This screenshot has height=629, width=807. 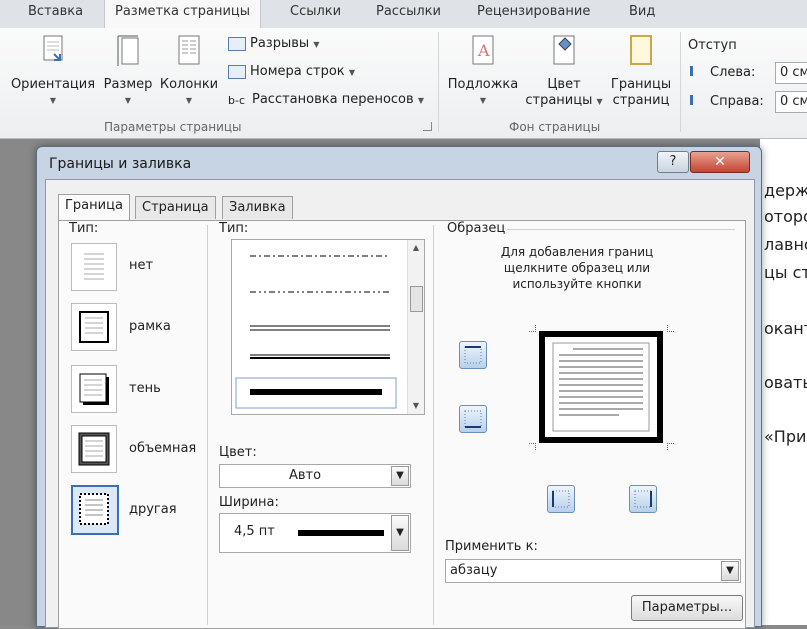 What do you see at coordinates (785, 190) in the screenshot?
I see `document-line: держ` at bounding box center [785, 190].